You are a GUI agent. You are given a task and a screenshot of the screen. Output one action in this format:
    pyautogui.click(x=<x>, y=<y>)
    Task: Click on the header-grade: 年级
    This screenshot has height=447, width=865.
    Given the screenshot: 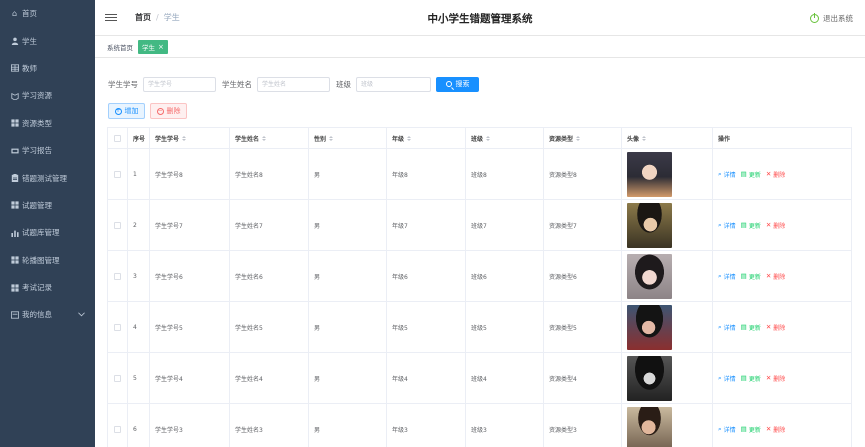 What is the action you would take?
    pyautogui.click(x=426, y=138)
    